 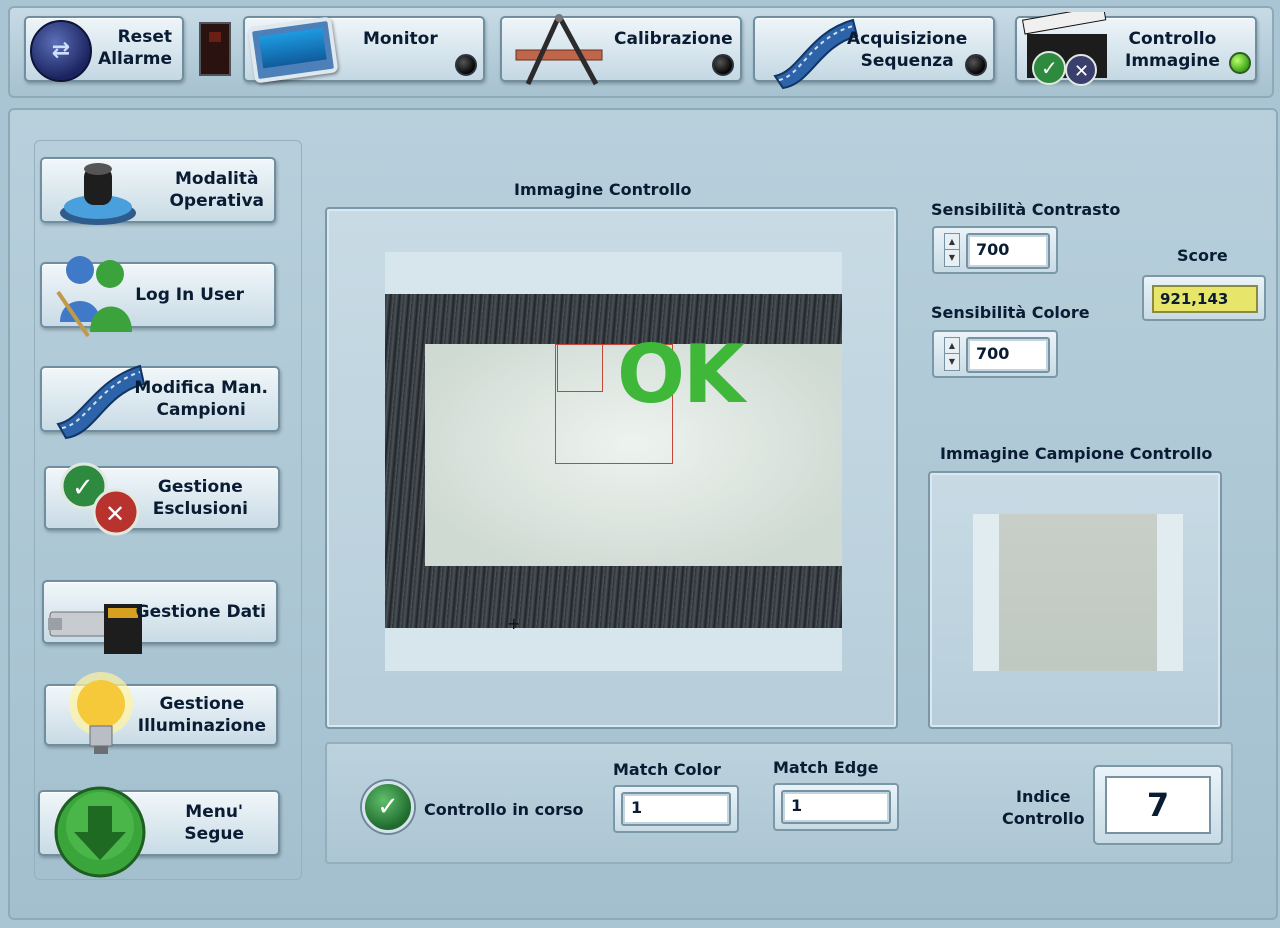 I want to click on color-spinner: ▲ ▼, so click(x=952, y=354).